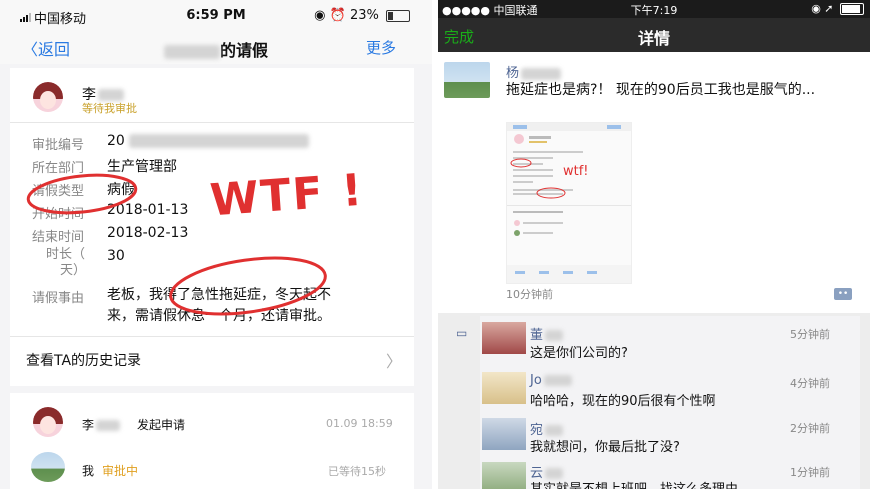 The width and height of the screenshot is (870, 489). Describe the element at coordinates (837, 8) in the screenshot. I see `status-right: ◉ ➚` at that location.